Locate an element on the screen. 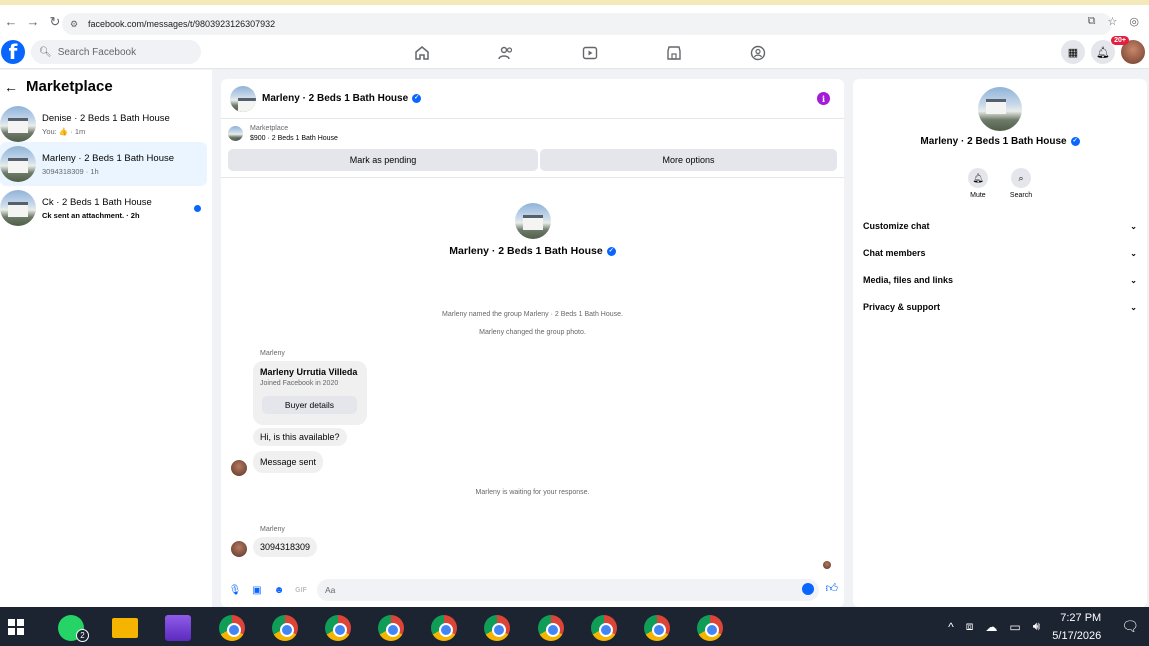 Image resolution: width=1149 pixels, height=646 pixels. emoji-icon is located at coordinates (808, 589).